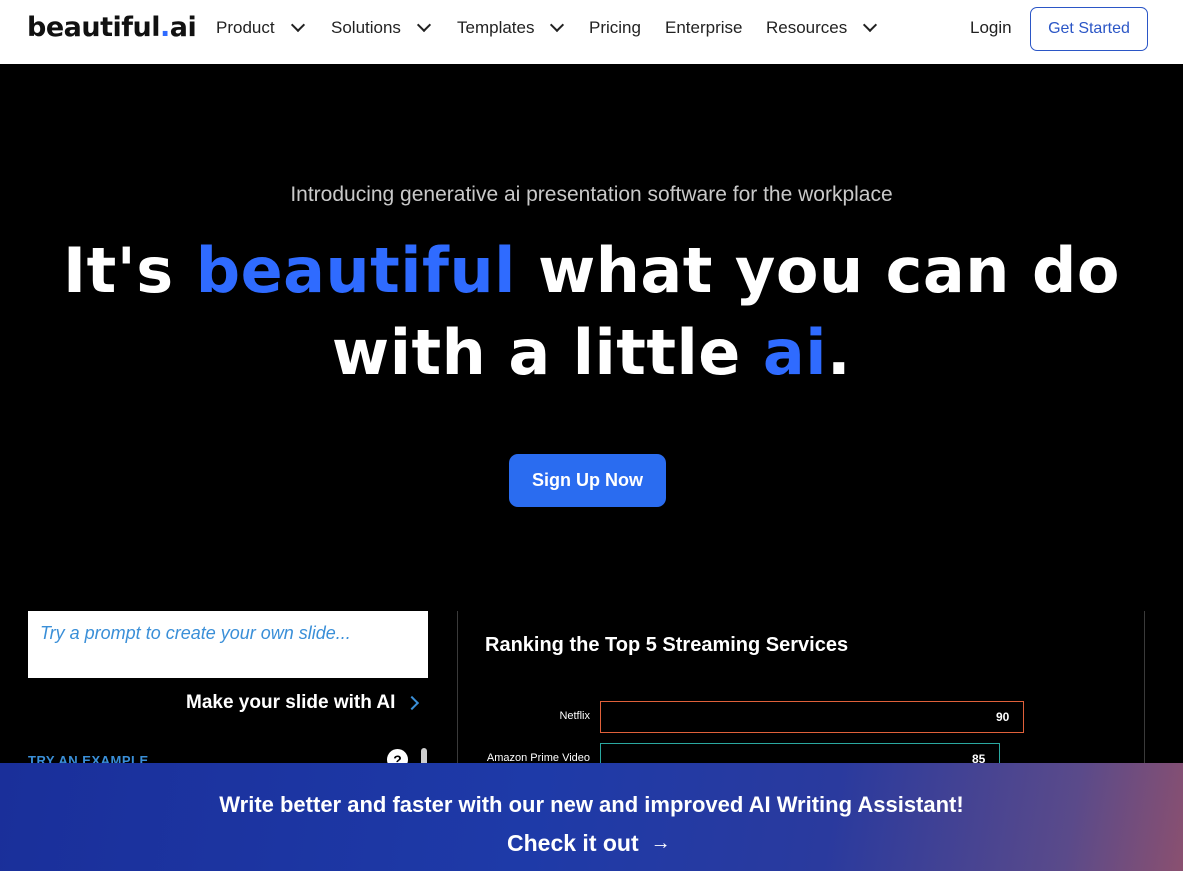 This screenshot has height=871, width=1183. What do you see at coordinates (991, 28) in the screenshot?
I see `login-link: Login` at bounding box center [991, 28].